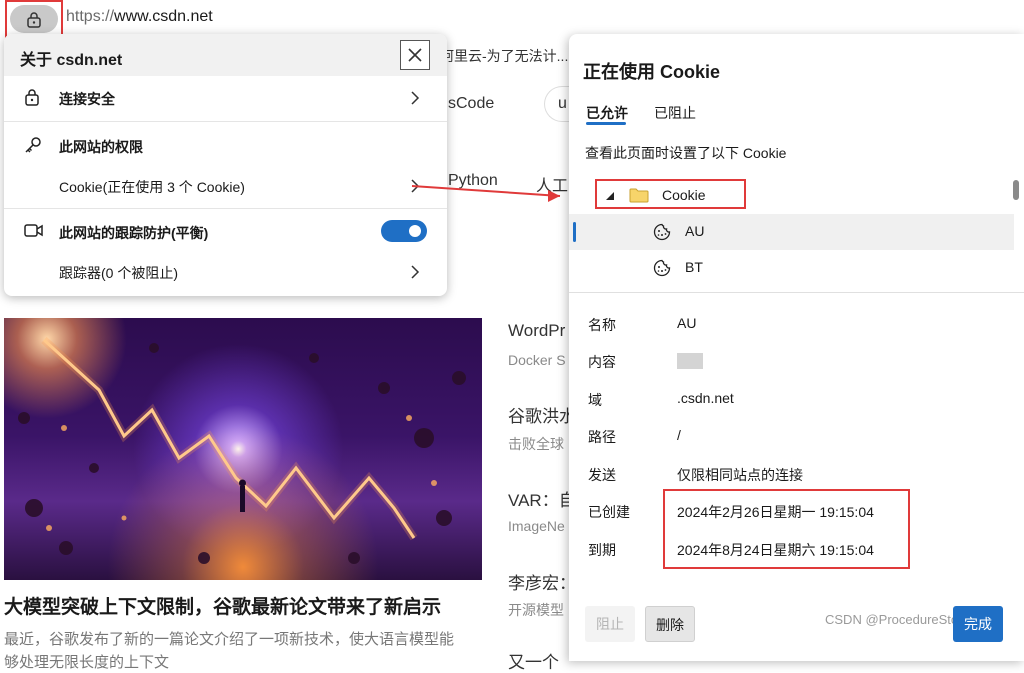 The image size is (1024, 673). I want to click on detail-key: 到期, so click(602, 550).